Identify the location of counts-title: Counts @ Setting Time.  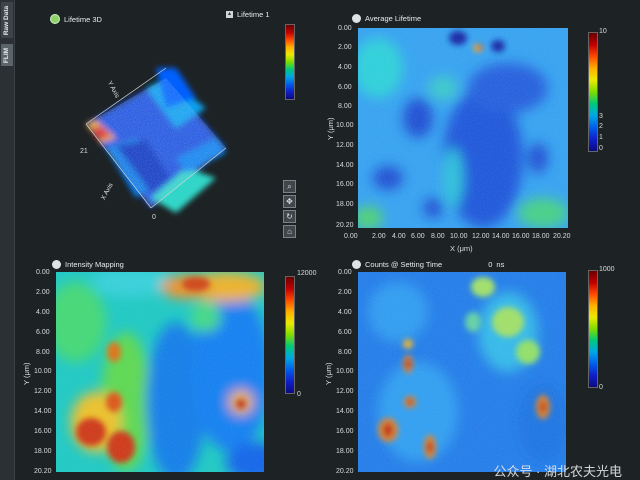
(404, 264).